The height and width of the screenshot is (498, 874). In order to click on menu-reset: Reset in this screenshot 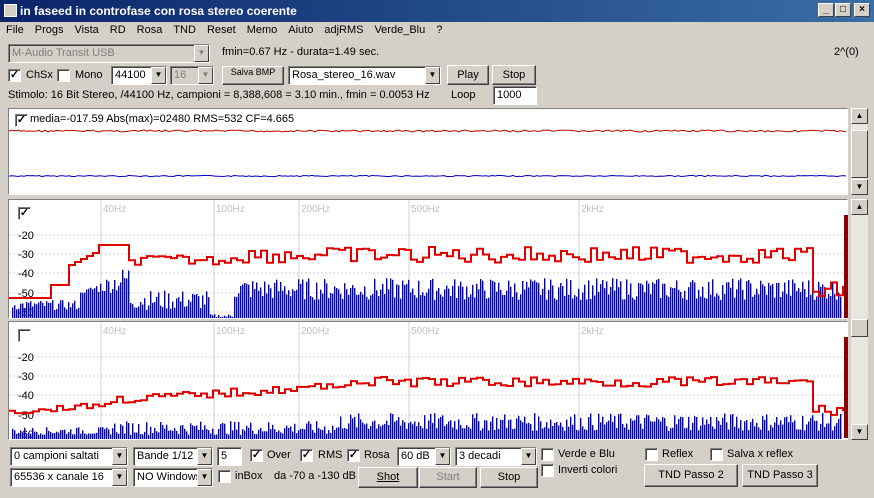, I will do `click(221, 29)`.